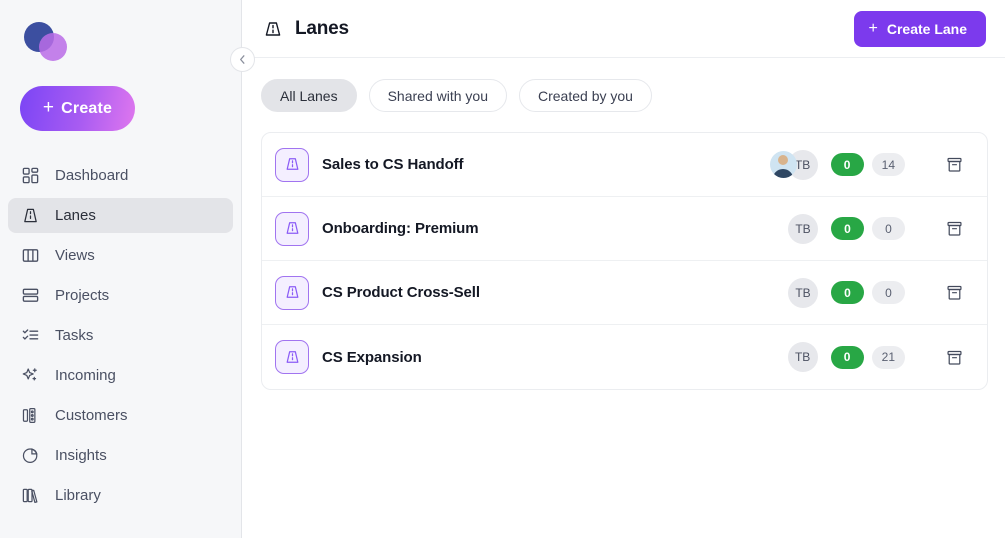 The image size is (1005, 538). I want to click on sidebar-item-dashboard: Dashboard, so click(120, 175).